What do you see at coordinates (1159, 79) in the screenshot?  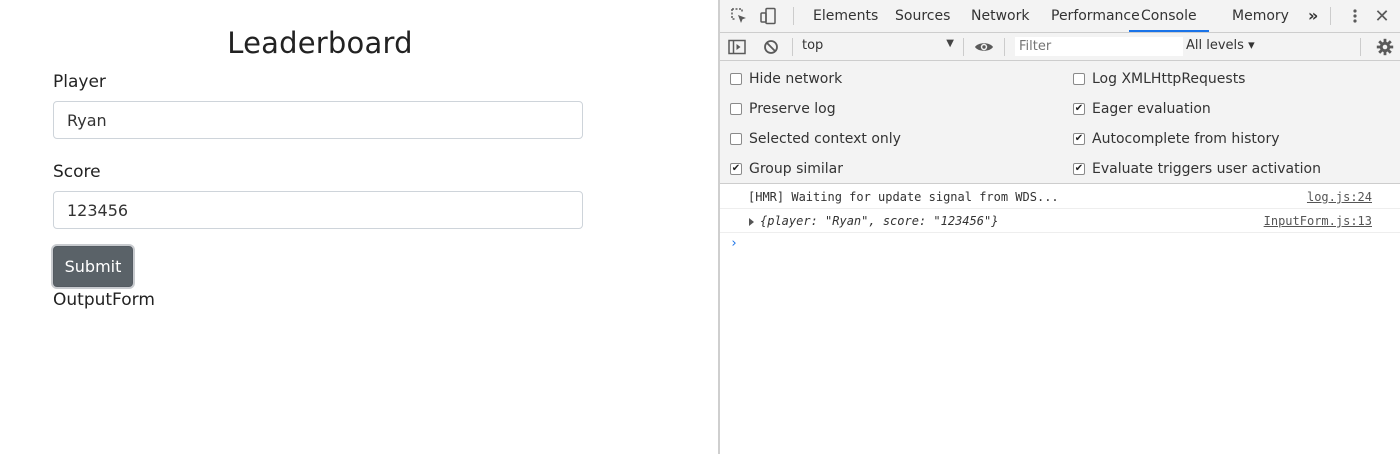 I see `setting-log-xmlhttprequests: Log XMLHttpRequests` at bounding box center [1159, 79].